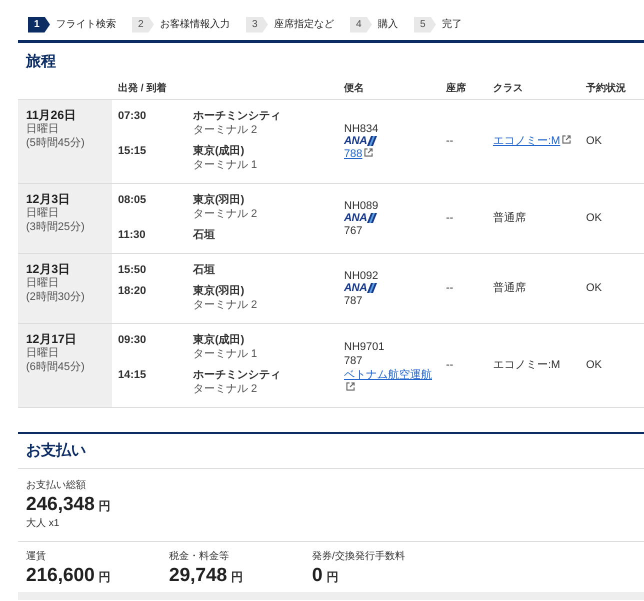 This screenshot has width=644, height=601. What do you see at coordinates (198, 576) in the screenshot?
I see `fee-amount: 29,748` at bounding box center [198, 576].